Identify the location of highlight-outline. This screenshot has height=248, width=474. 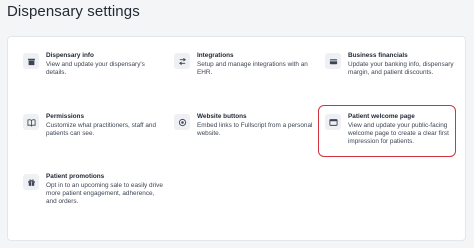
(387, 131).